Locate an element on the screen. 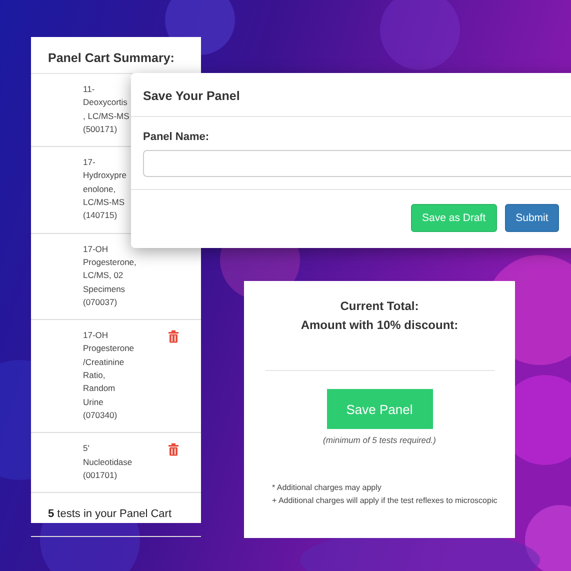 The image size is (571, 571). cart-count: 5 tests in your Panel Cart is located at coordinates (116, 515).